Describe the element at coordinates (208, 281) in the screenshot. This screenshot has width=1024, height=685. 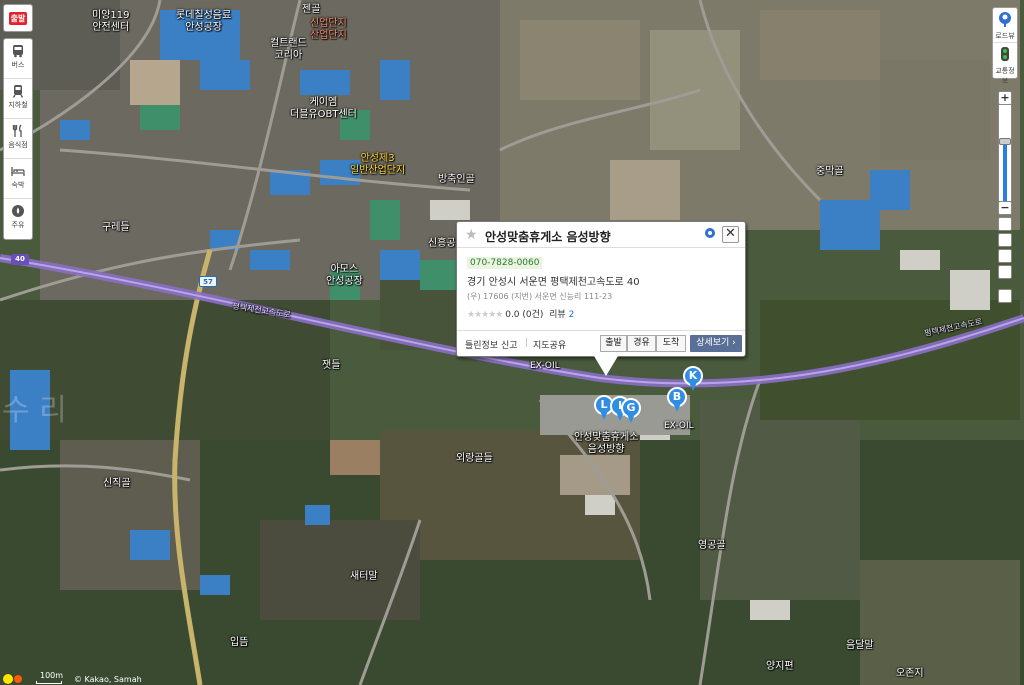
I see `national-road-badge: 57` at that location.